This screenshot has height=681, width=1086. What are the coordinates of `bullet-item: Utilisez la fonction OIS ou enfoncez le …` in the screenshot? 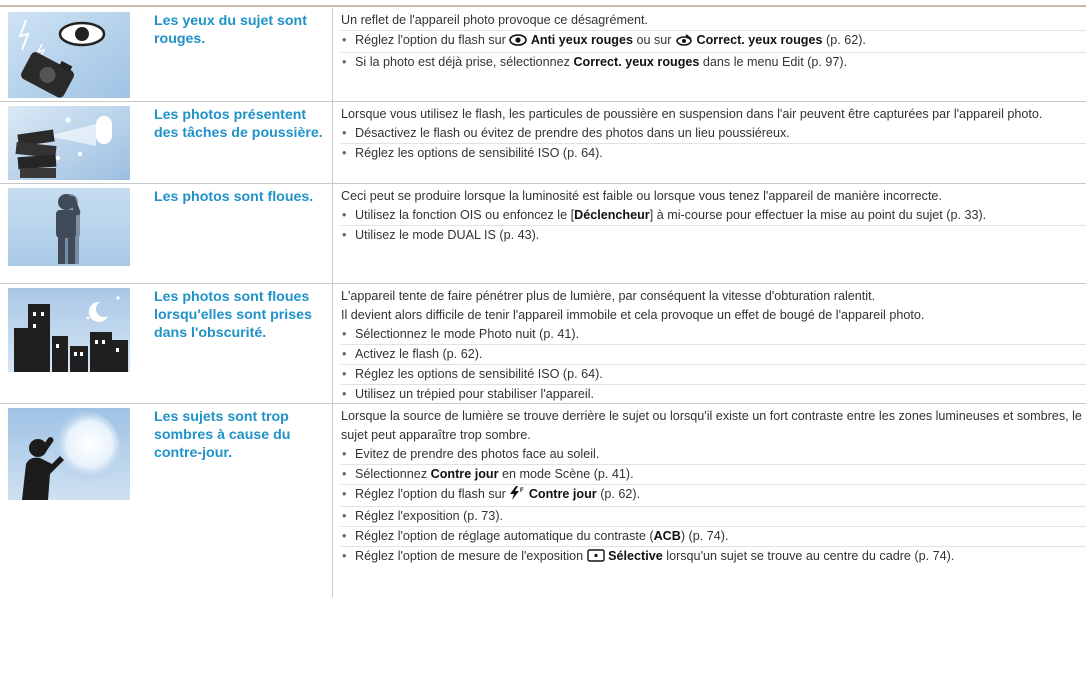 It's located at (713, 215).